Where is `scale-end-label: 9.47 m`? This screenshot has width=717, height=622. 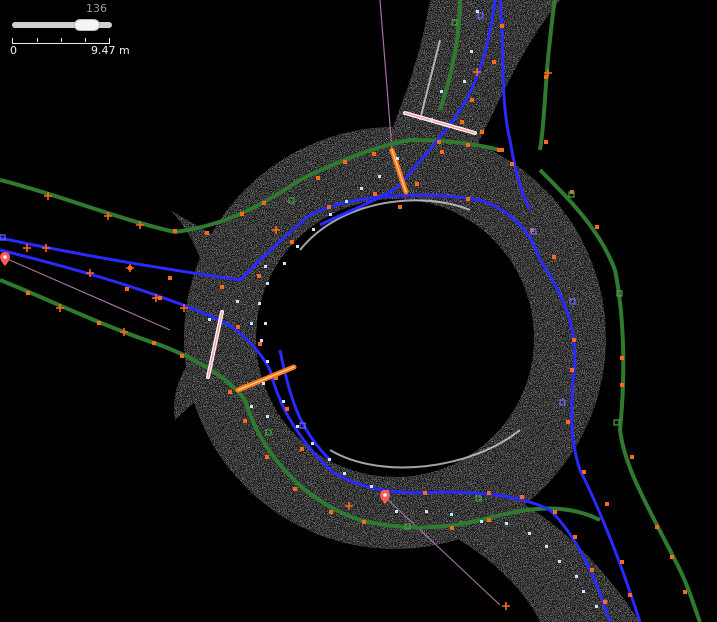 scale-end-label: 9.47 m is located at coordinates (110, 50).